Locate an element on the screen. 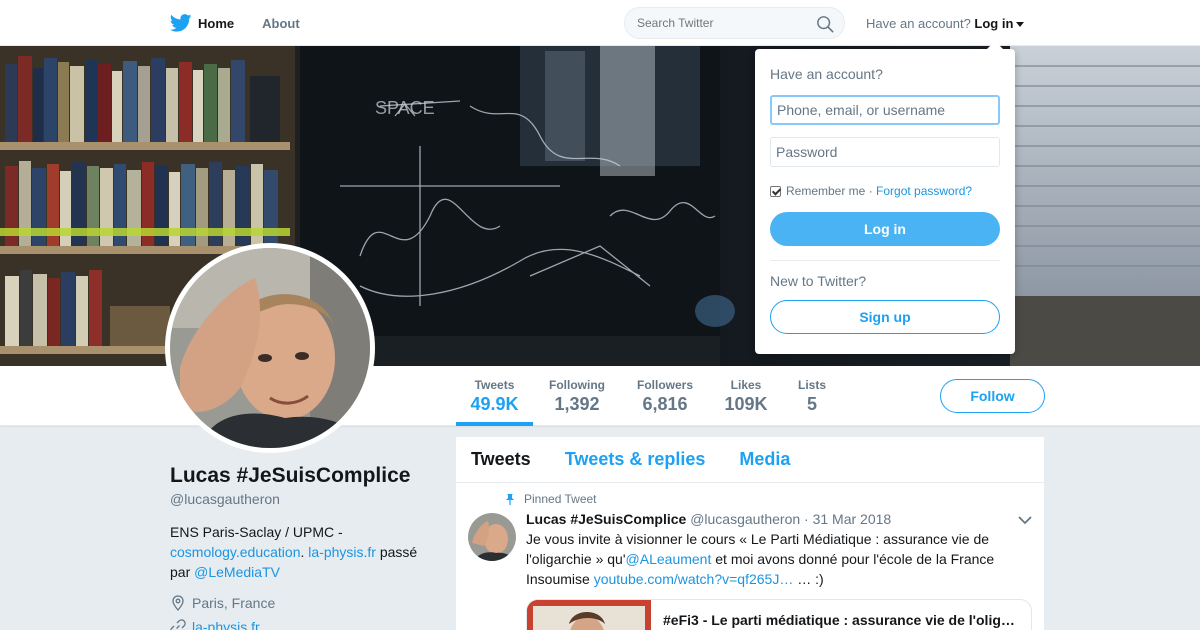 The width and height of the screenshot is (1200, 630). stat-value: 49.9K is located at coordinates (494, 404).